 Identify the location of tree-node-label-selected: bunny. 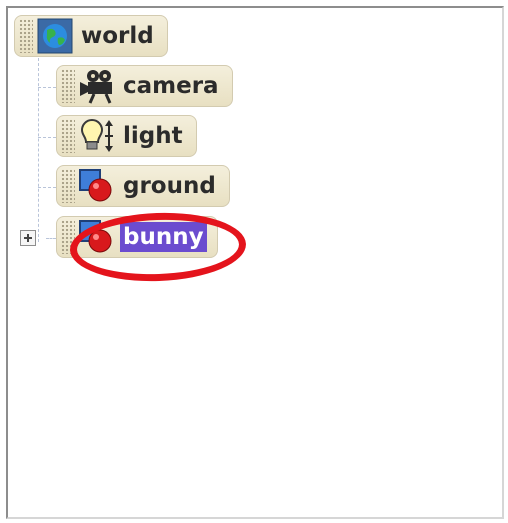
(163, 237).